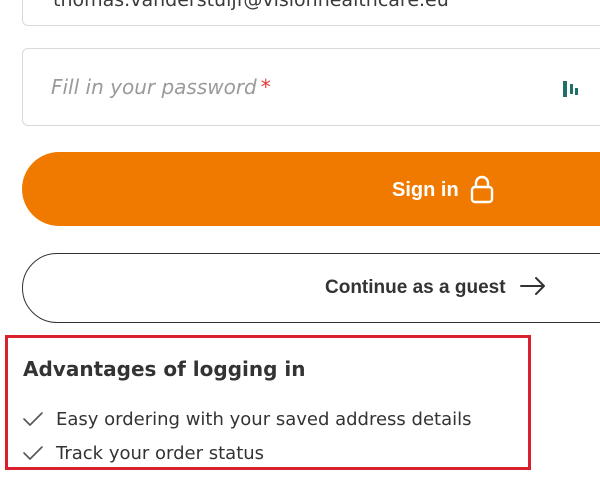 The height and width of the screenshot is (477, 600). Describe the element at coordinates (425, 190) in the screenshot. I see `sign-in-label: Sign in` at that location.